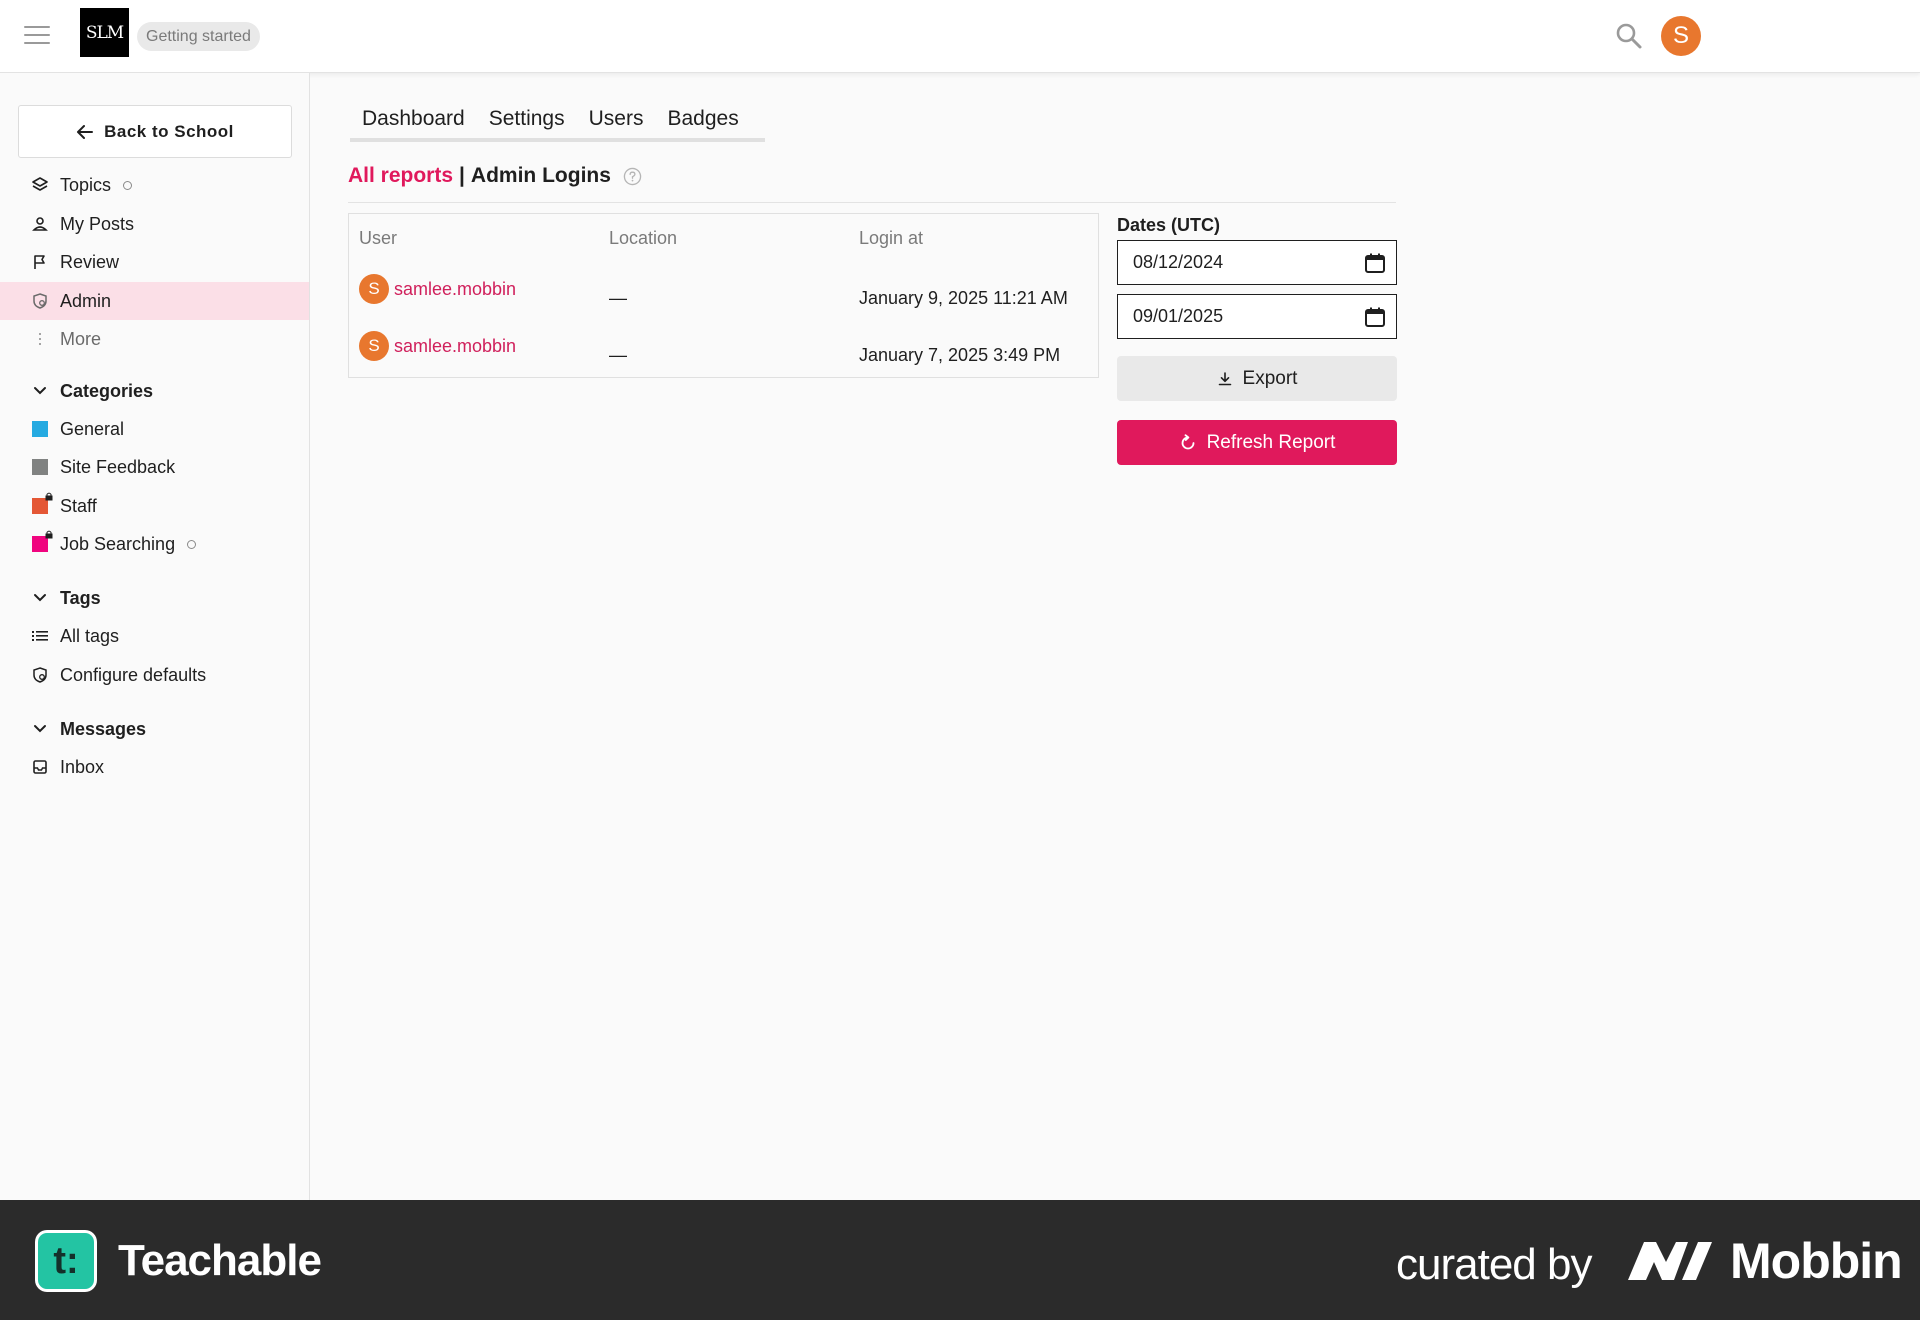 Image resolution: width=1920 pixels, height=1320 pixels. What do you see at coordinates (103, 728) in the screenshot?
I see `messages-heading: Messages` at bounding box center [103, 728].